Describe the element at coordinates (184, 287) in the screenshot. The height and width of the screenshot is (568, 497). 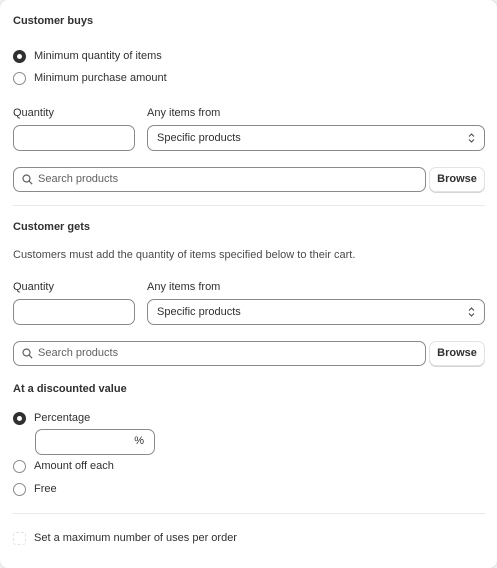
I see `gets-items-from-label: Any items from` at that location.